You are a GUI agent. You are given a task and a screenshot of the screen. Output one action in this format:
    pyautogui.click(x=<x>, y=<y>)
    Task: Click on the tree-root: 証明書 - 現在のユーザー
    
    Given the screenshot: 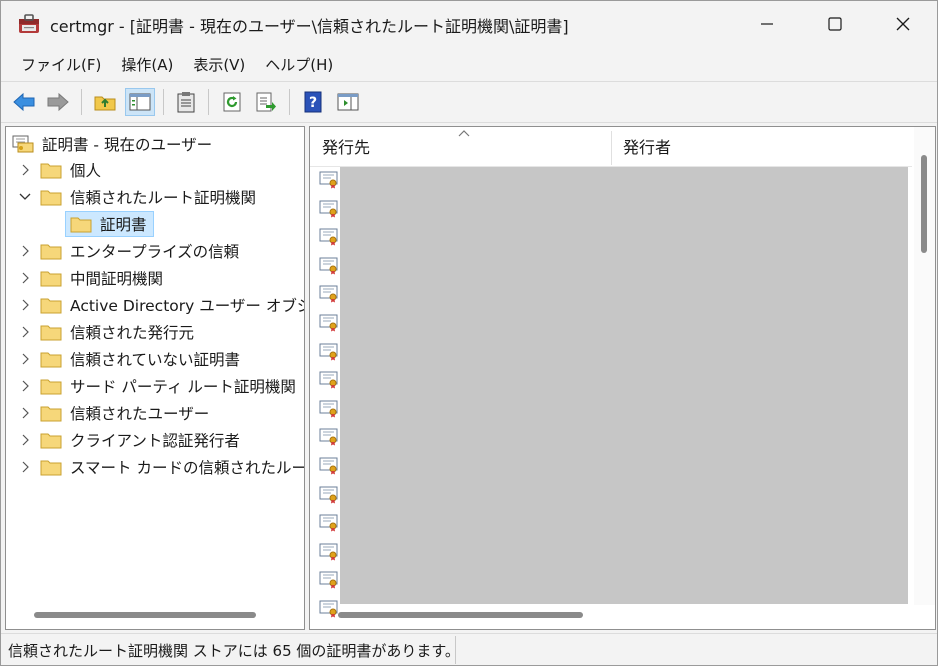 What is the action you would take?
    pyautogui.click(x=112, y=144)
    